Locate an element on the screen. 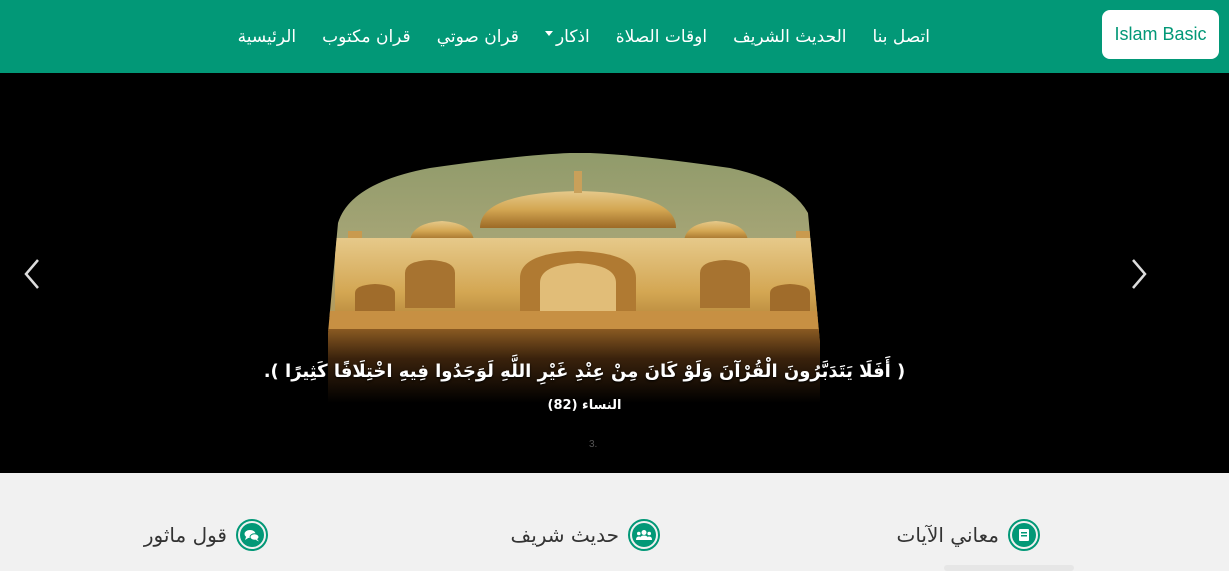 The height and width of the screenshot is (571, 1229). carousel-next-button is located at coordinates (1138, 274).